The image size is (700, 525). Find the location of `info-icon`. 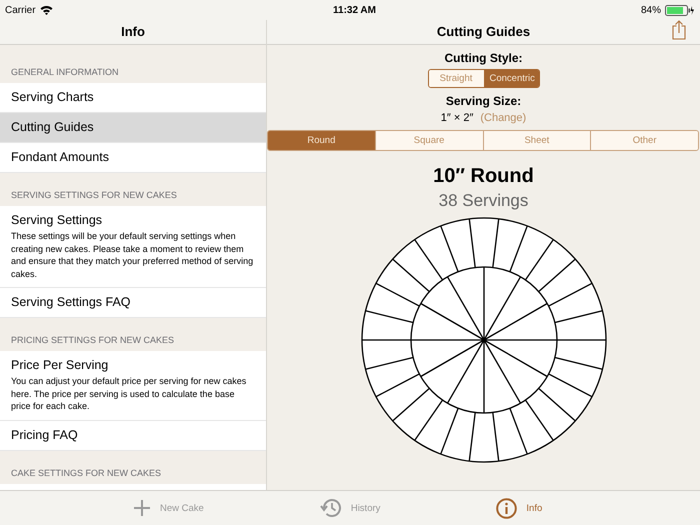

info-icon is located at coordinates (507, 508).